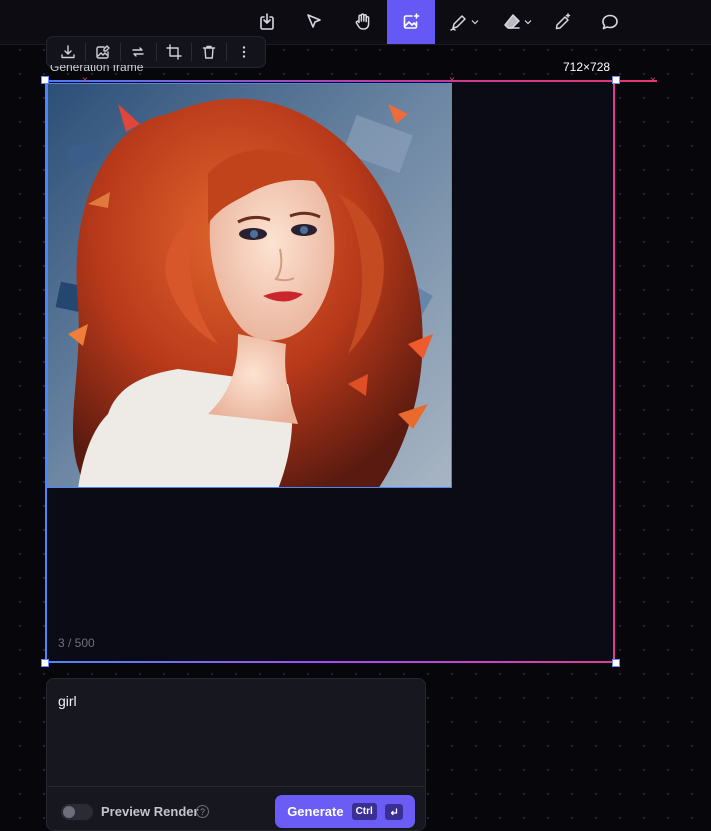 This screenshot has width=711, height=831. I want to click on swap-icon, so click(138, 52).